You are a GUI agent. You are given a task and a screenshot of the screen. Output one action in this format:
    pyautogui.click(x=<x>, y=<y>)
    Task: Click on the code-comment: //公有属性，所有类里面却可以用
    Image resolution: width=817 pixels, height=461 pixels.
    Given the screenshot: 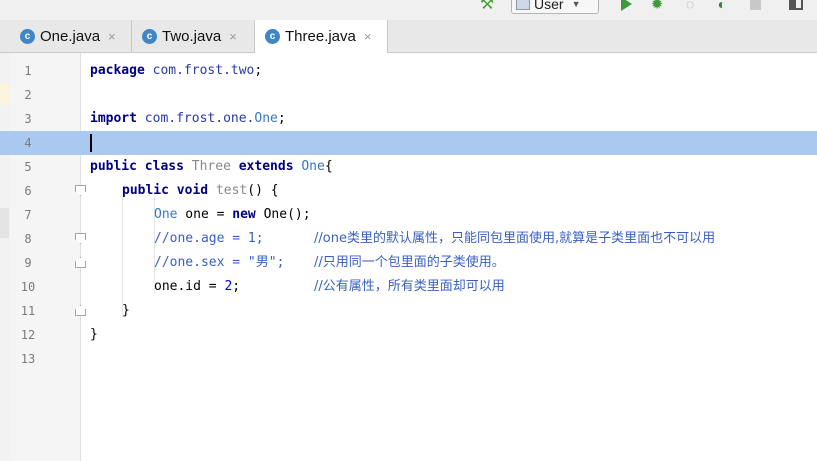 What is the action you would take?
    pyautogui.click(x=409, y=286)
    